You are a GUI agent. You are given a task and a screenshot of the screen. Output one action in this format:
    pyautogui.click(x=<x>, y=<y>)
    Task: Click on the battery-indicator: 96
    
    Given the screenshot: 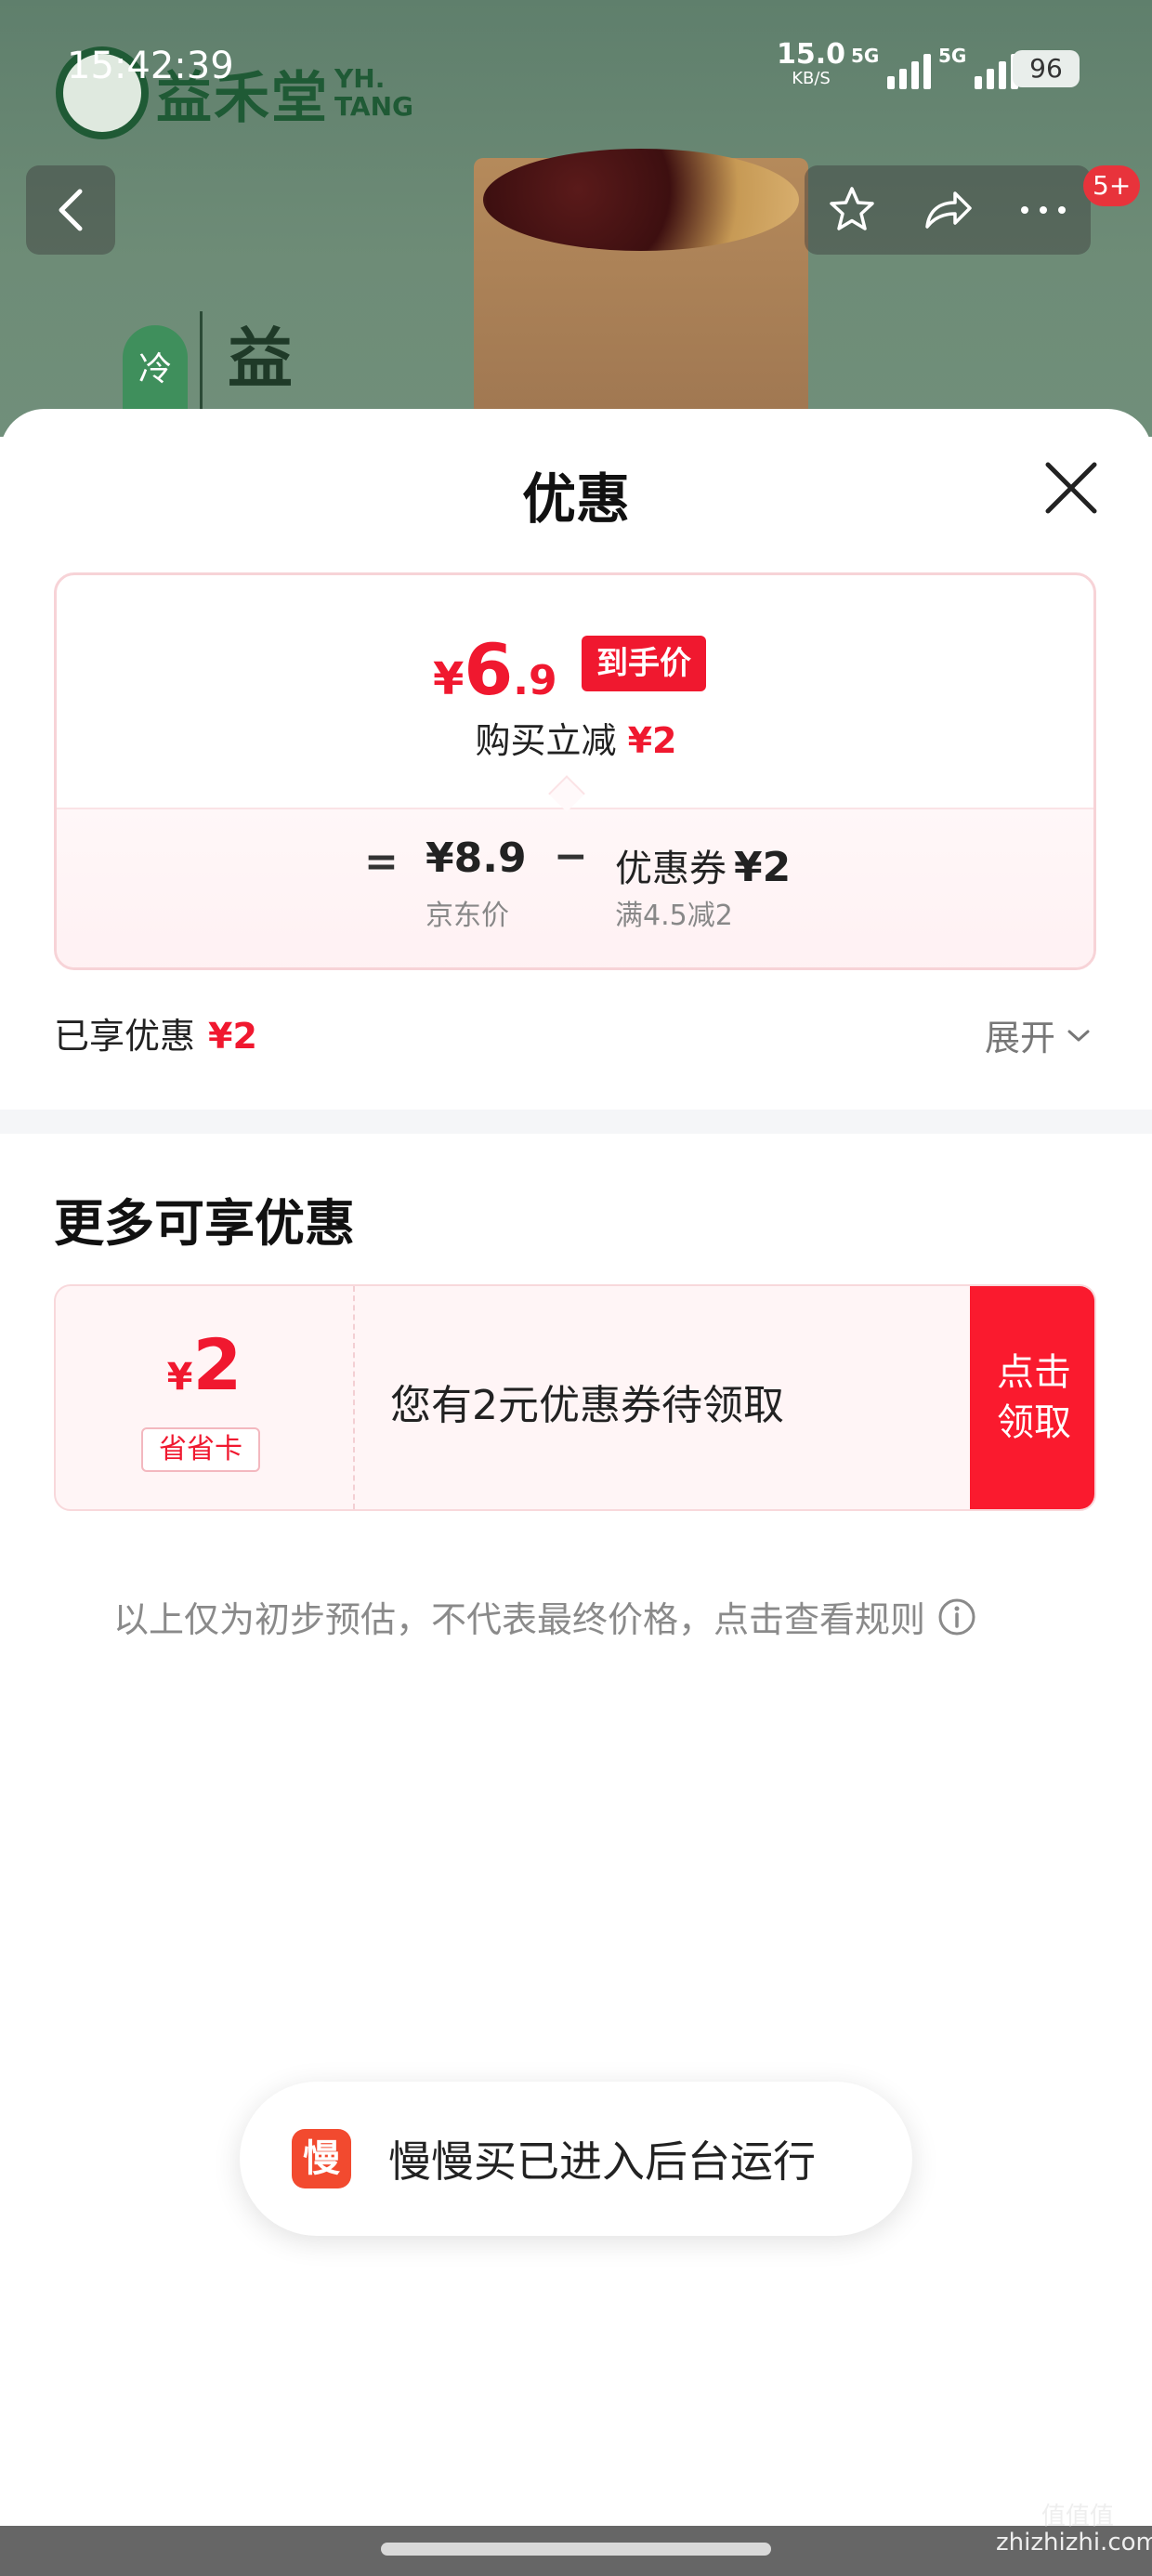 What is the action you would take?
    pyautogui.click(x=1046, y=68)
    